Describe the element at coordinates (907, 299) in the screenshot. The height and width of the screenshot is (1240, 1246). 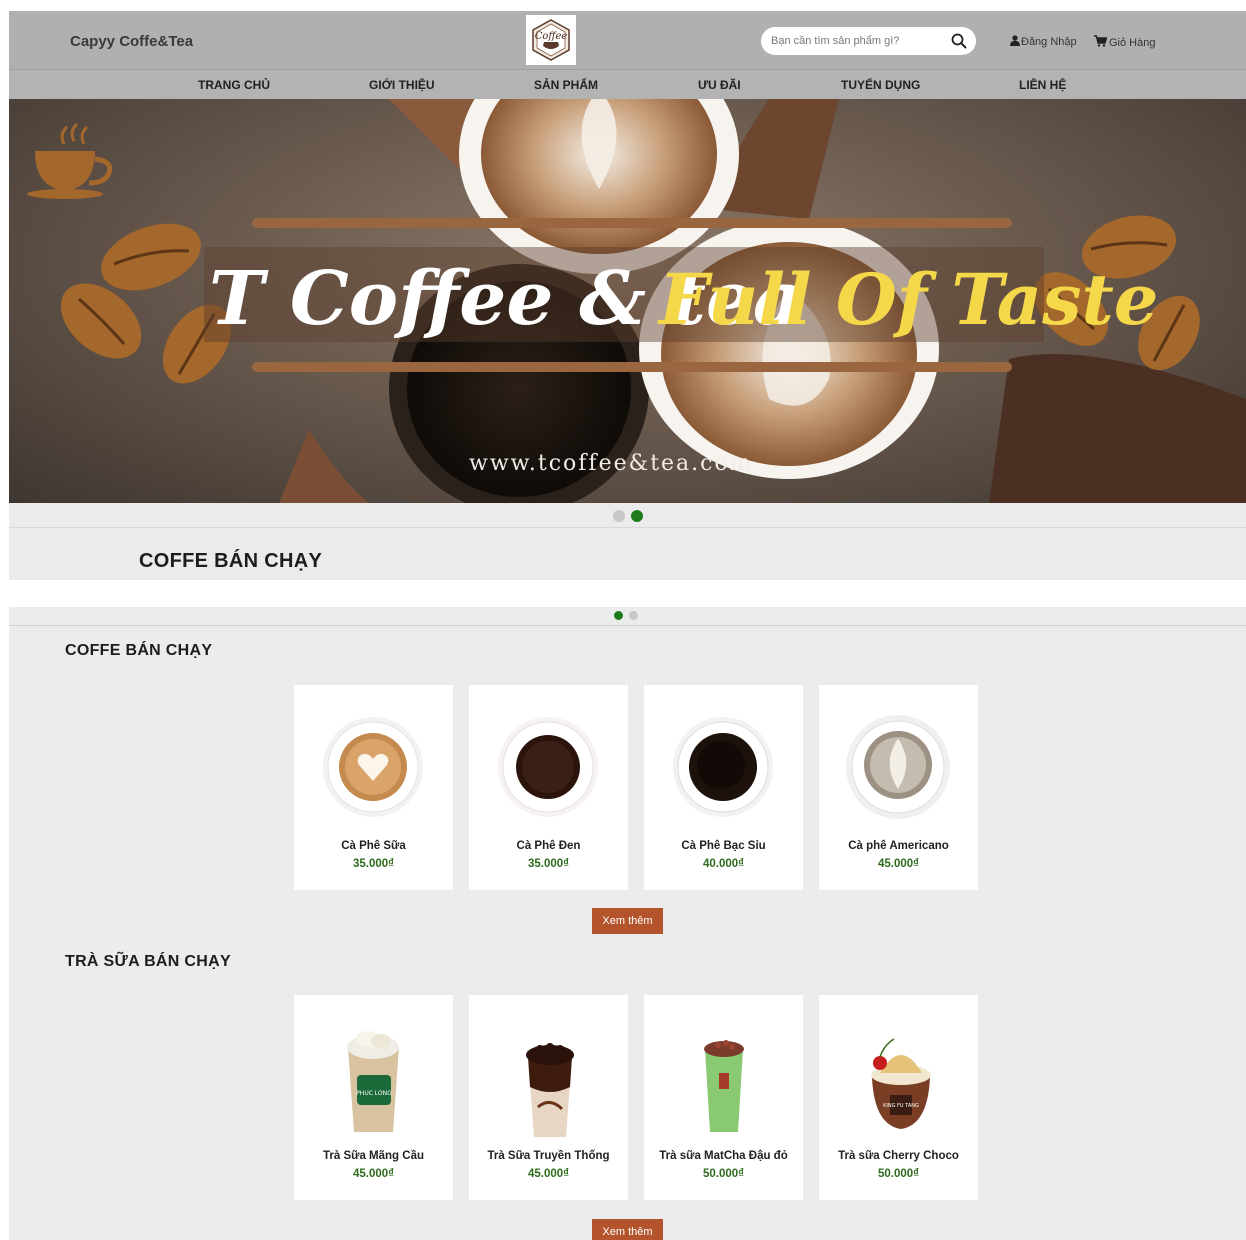
I see `banner-title-right: Full Of Taste` at that location.